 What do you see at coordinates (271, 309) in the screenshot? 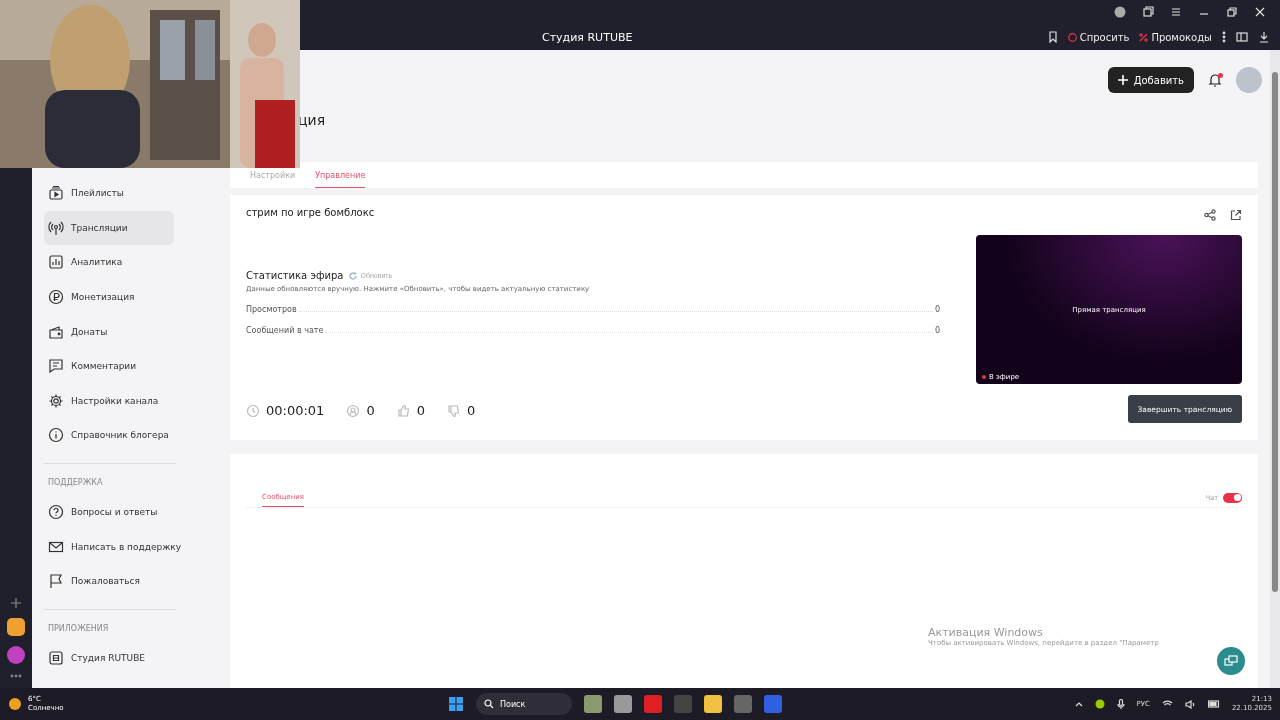
I see `stat-label: Просмотров` at bounding box center [271, 309].